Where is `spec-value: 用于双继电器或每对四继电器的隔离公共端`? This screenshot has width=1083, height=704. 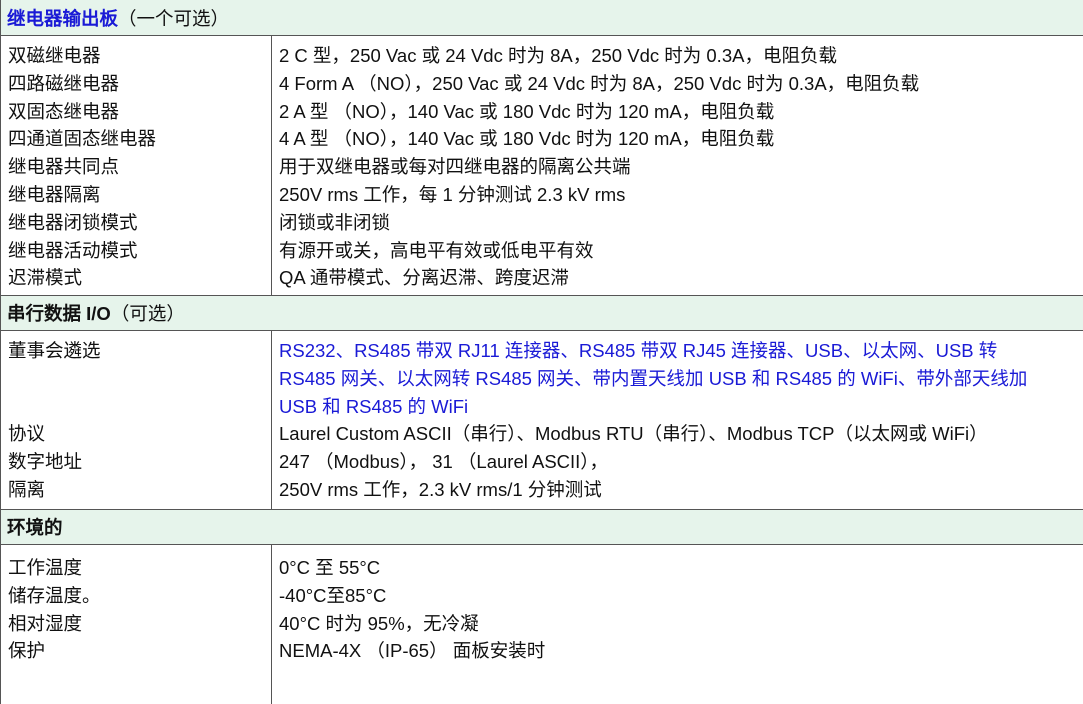
spec-value: 用于双继电器或每对四继电器的隔离公共端 is located at coordinates (681, 167).